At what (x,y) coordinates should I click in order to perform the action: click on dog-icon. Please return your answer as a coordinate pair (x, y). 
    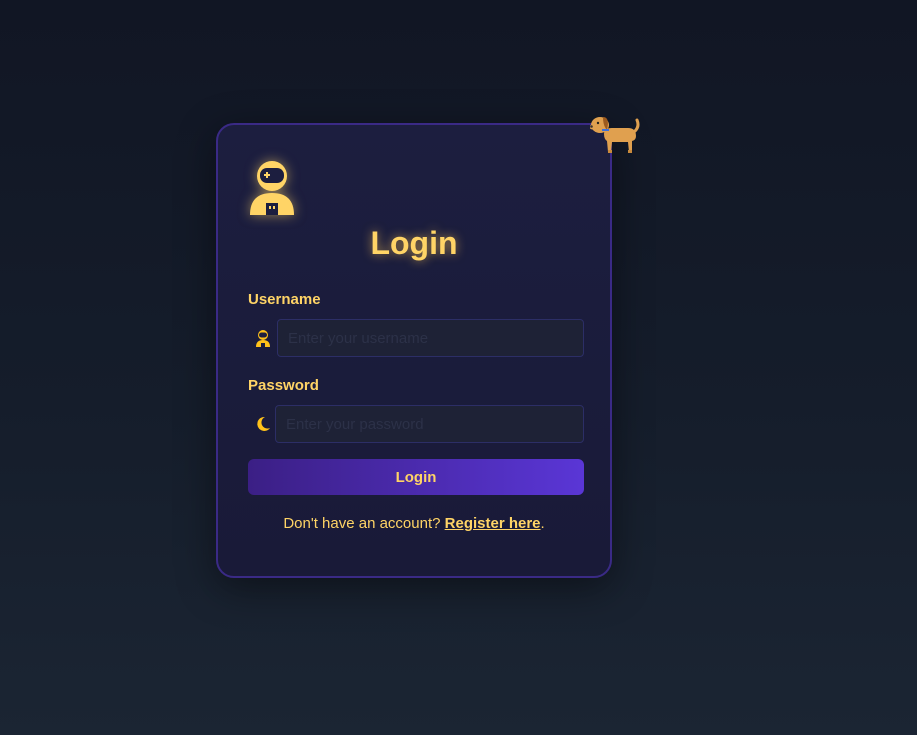
    Looking at the image, I should click on (615, 135).